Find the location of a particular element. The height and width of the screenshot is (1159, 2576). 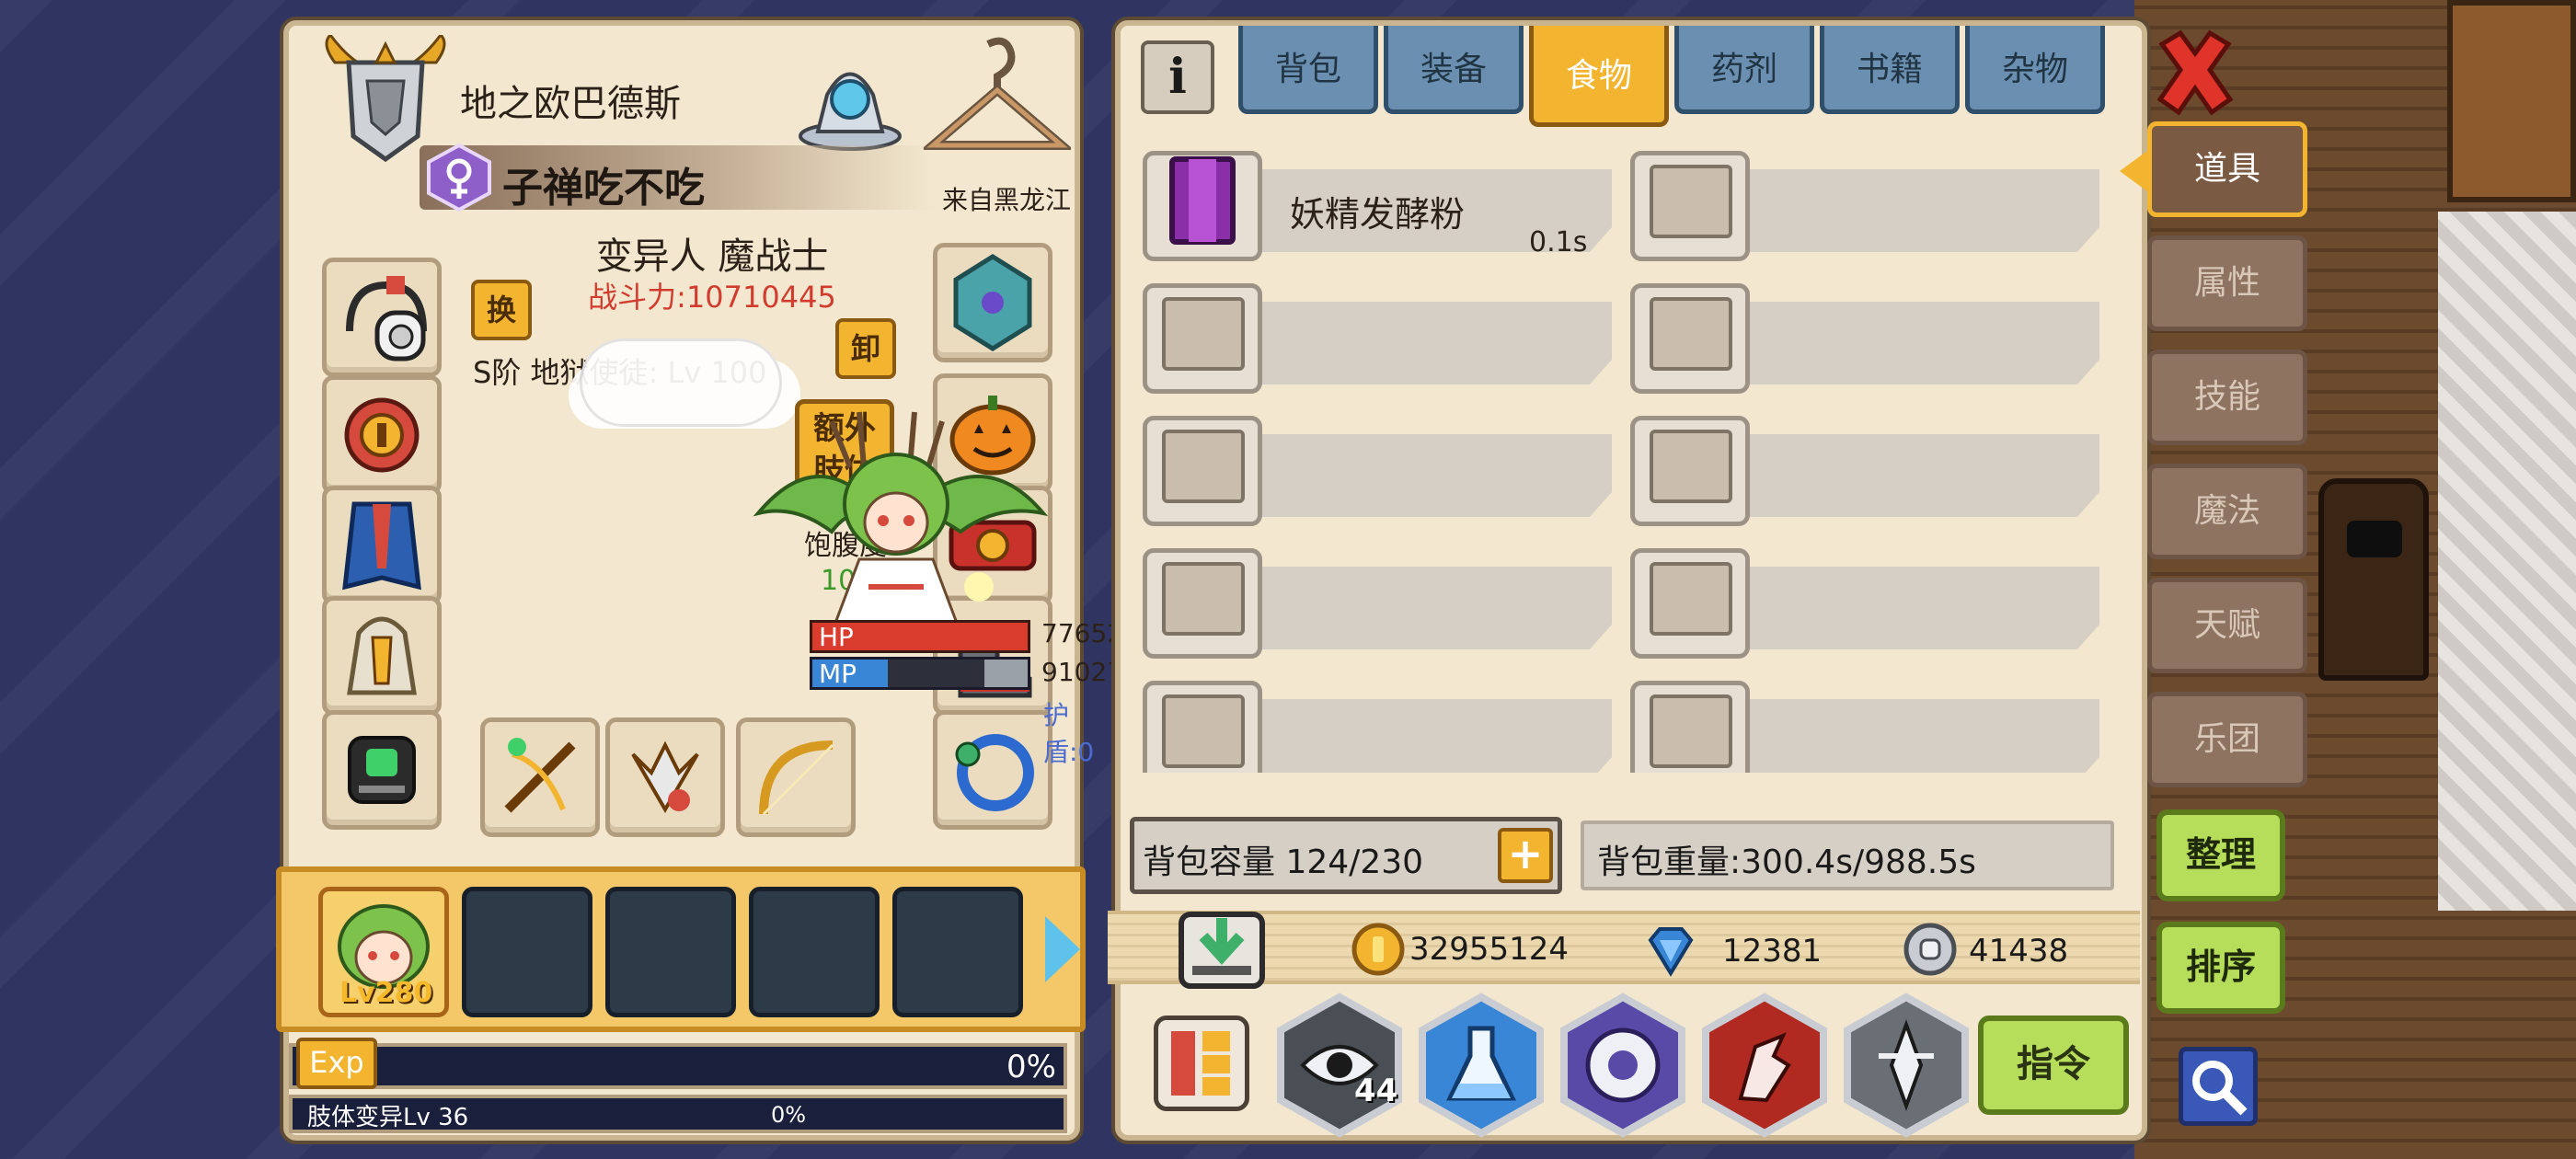

expand-capacity-button: + is located at coordinates (1525, 855).